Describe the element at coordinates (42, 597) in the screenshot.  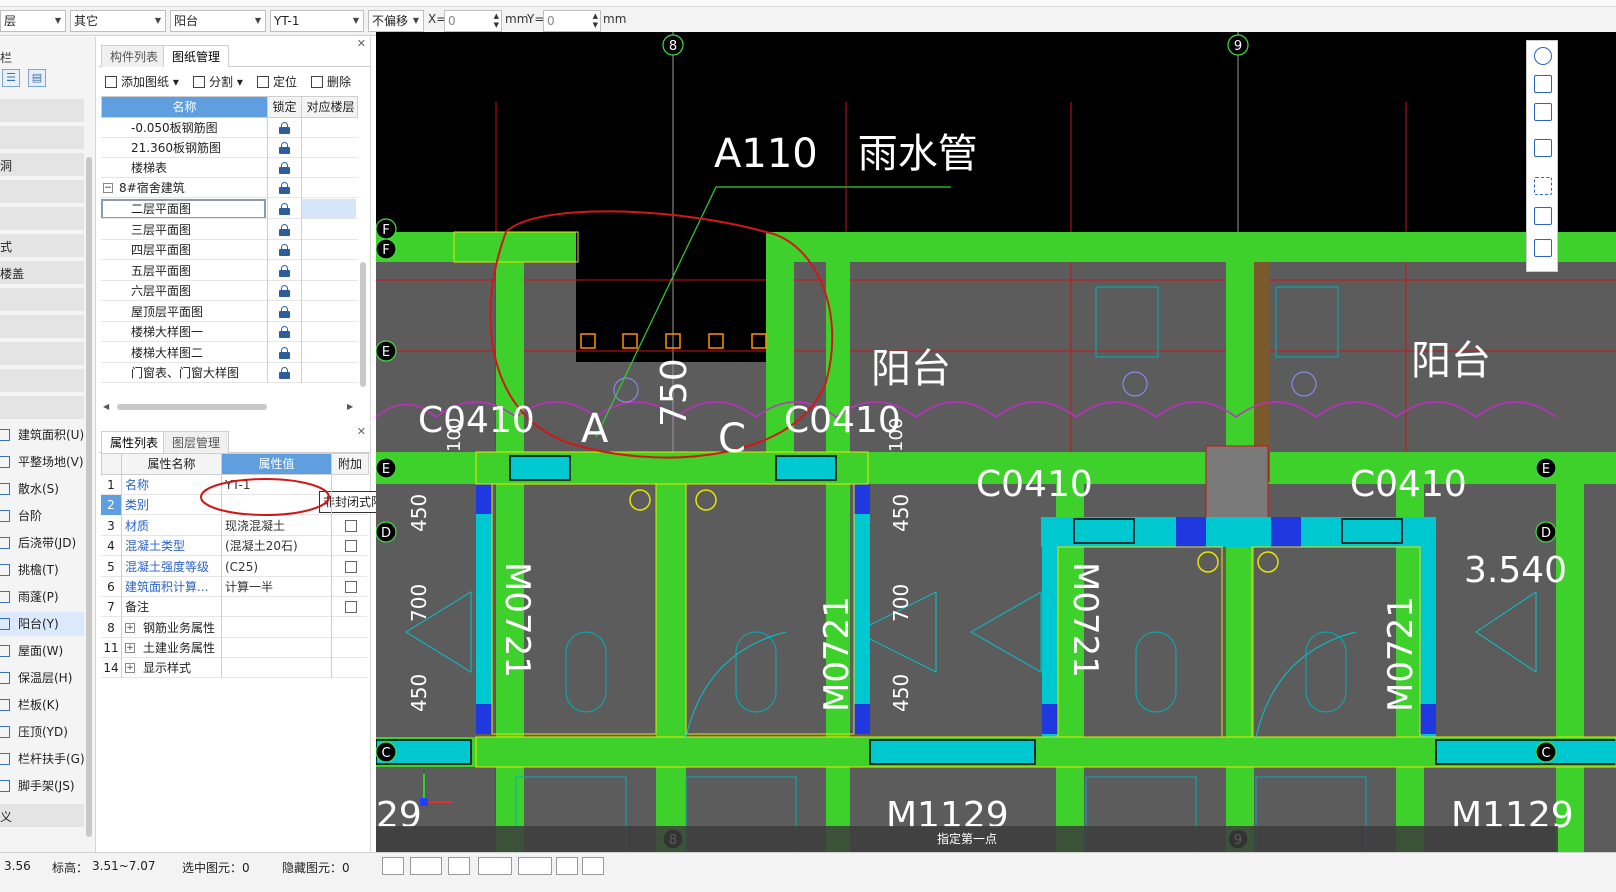
I see `nav-item-canopy: 雨蓬(P)` at that location.